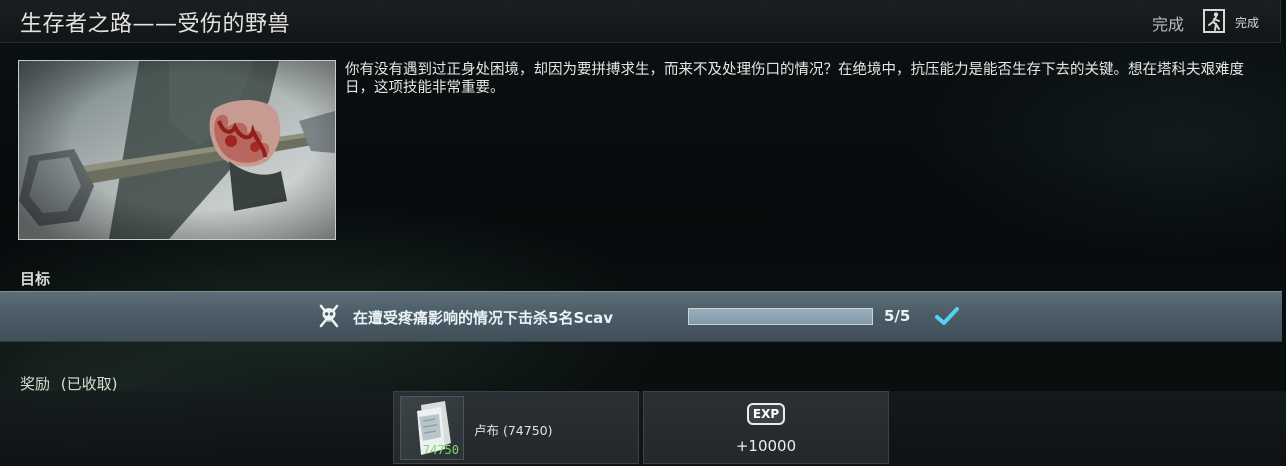 The width and height of the screenshot is (1286, 466). I want to click on bloody-hand-axe-image, so click(177, 150).